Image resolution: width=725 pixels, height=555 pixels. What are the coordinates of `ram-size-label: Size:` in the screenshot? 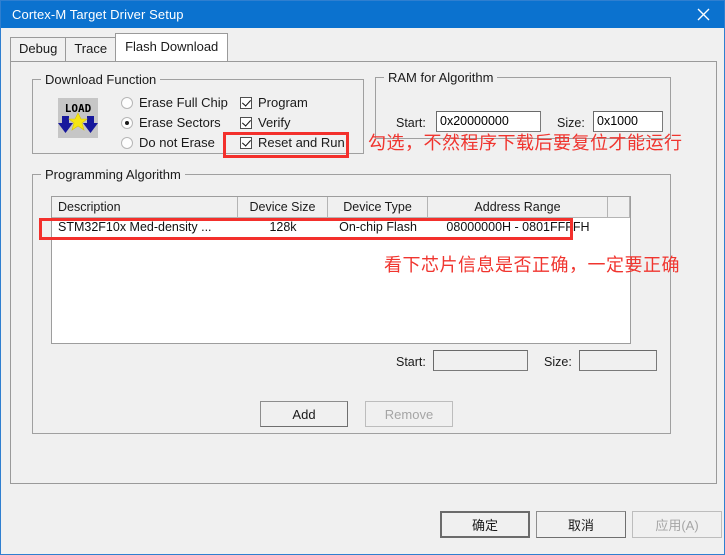 It's located at (571, 123).